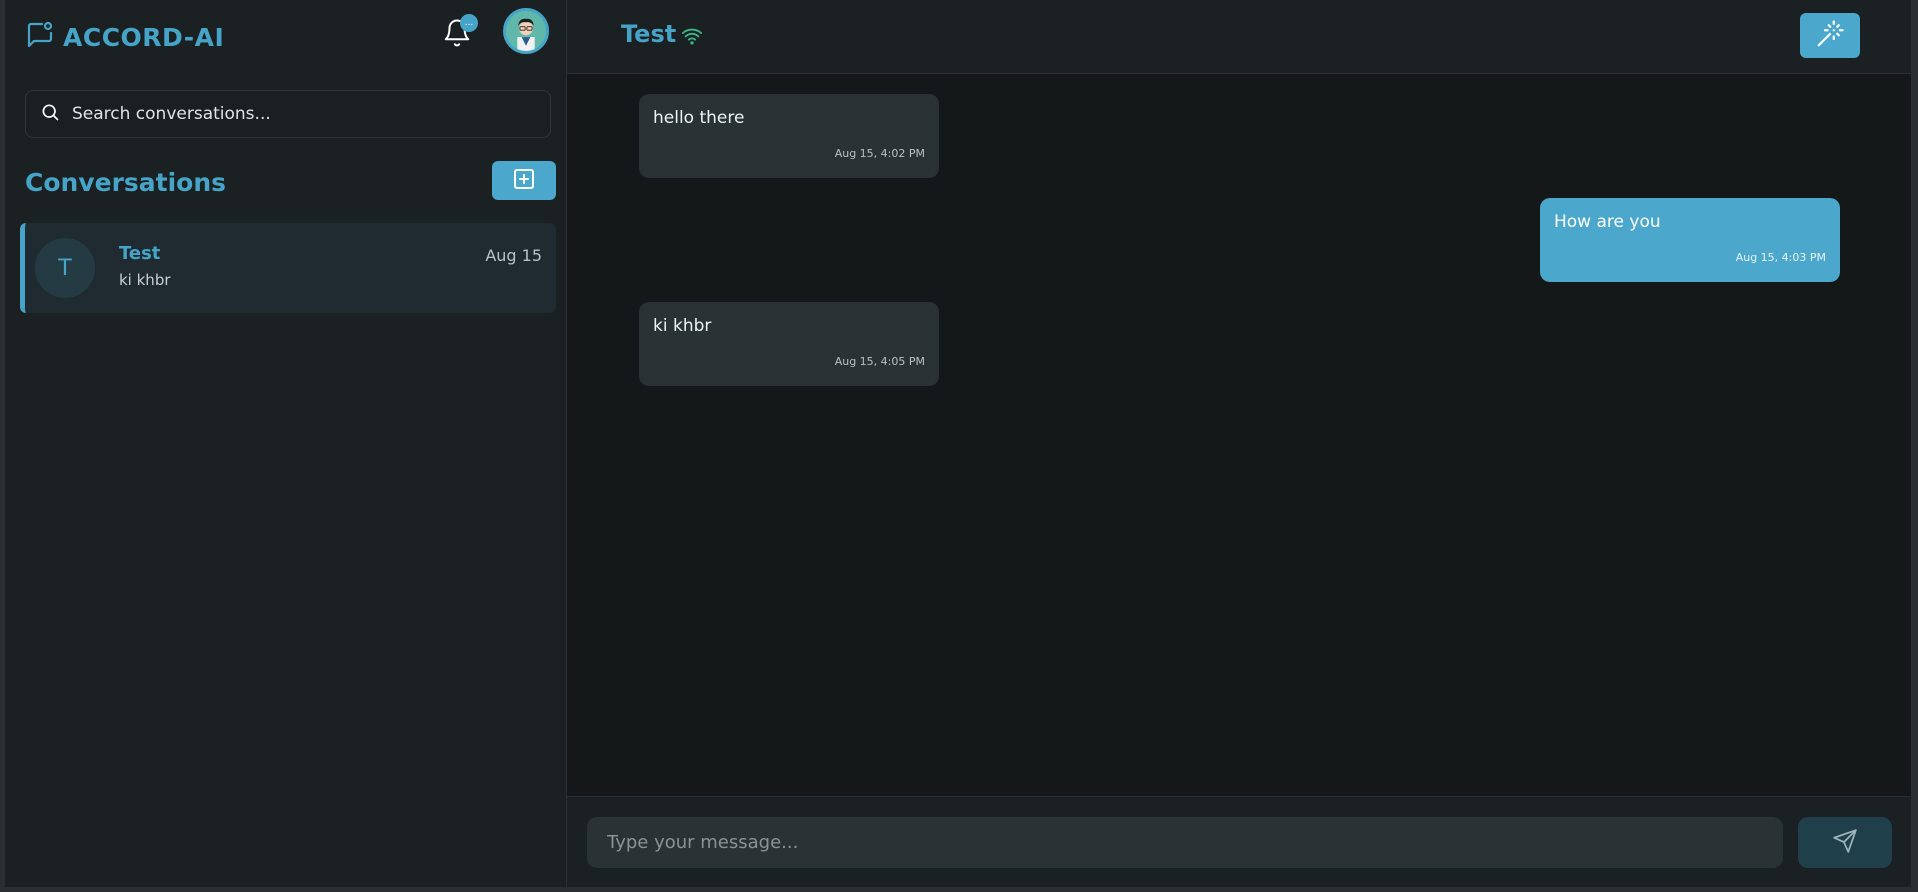  Describe the element at coordinates (56, 114) in the screenshot. I see `search-icon` at that location.